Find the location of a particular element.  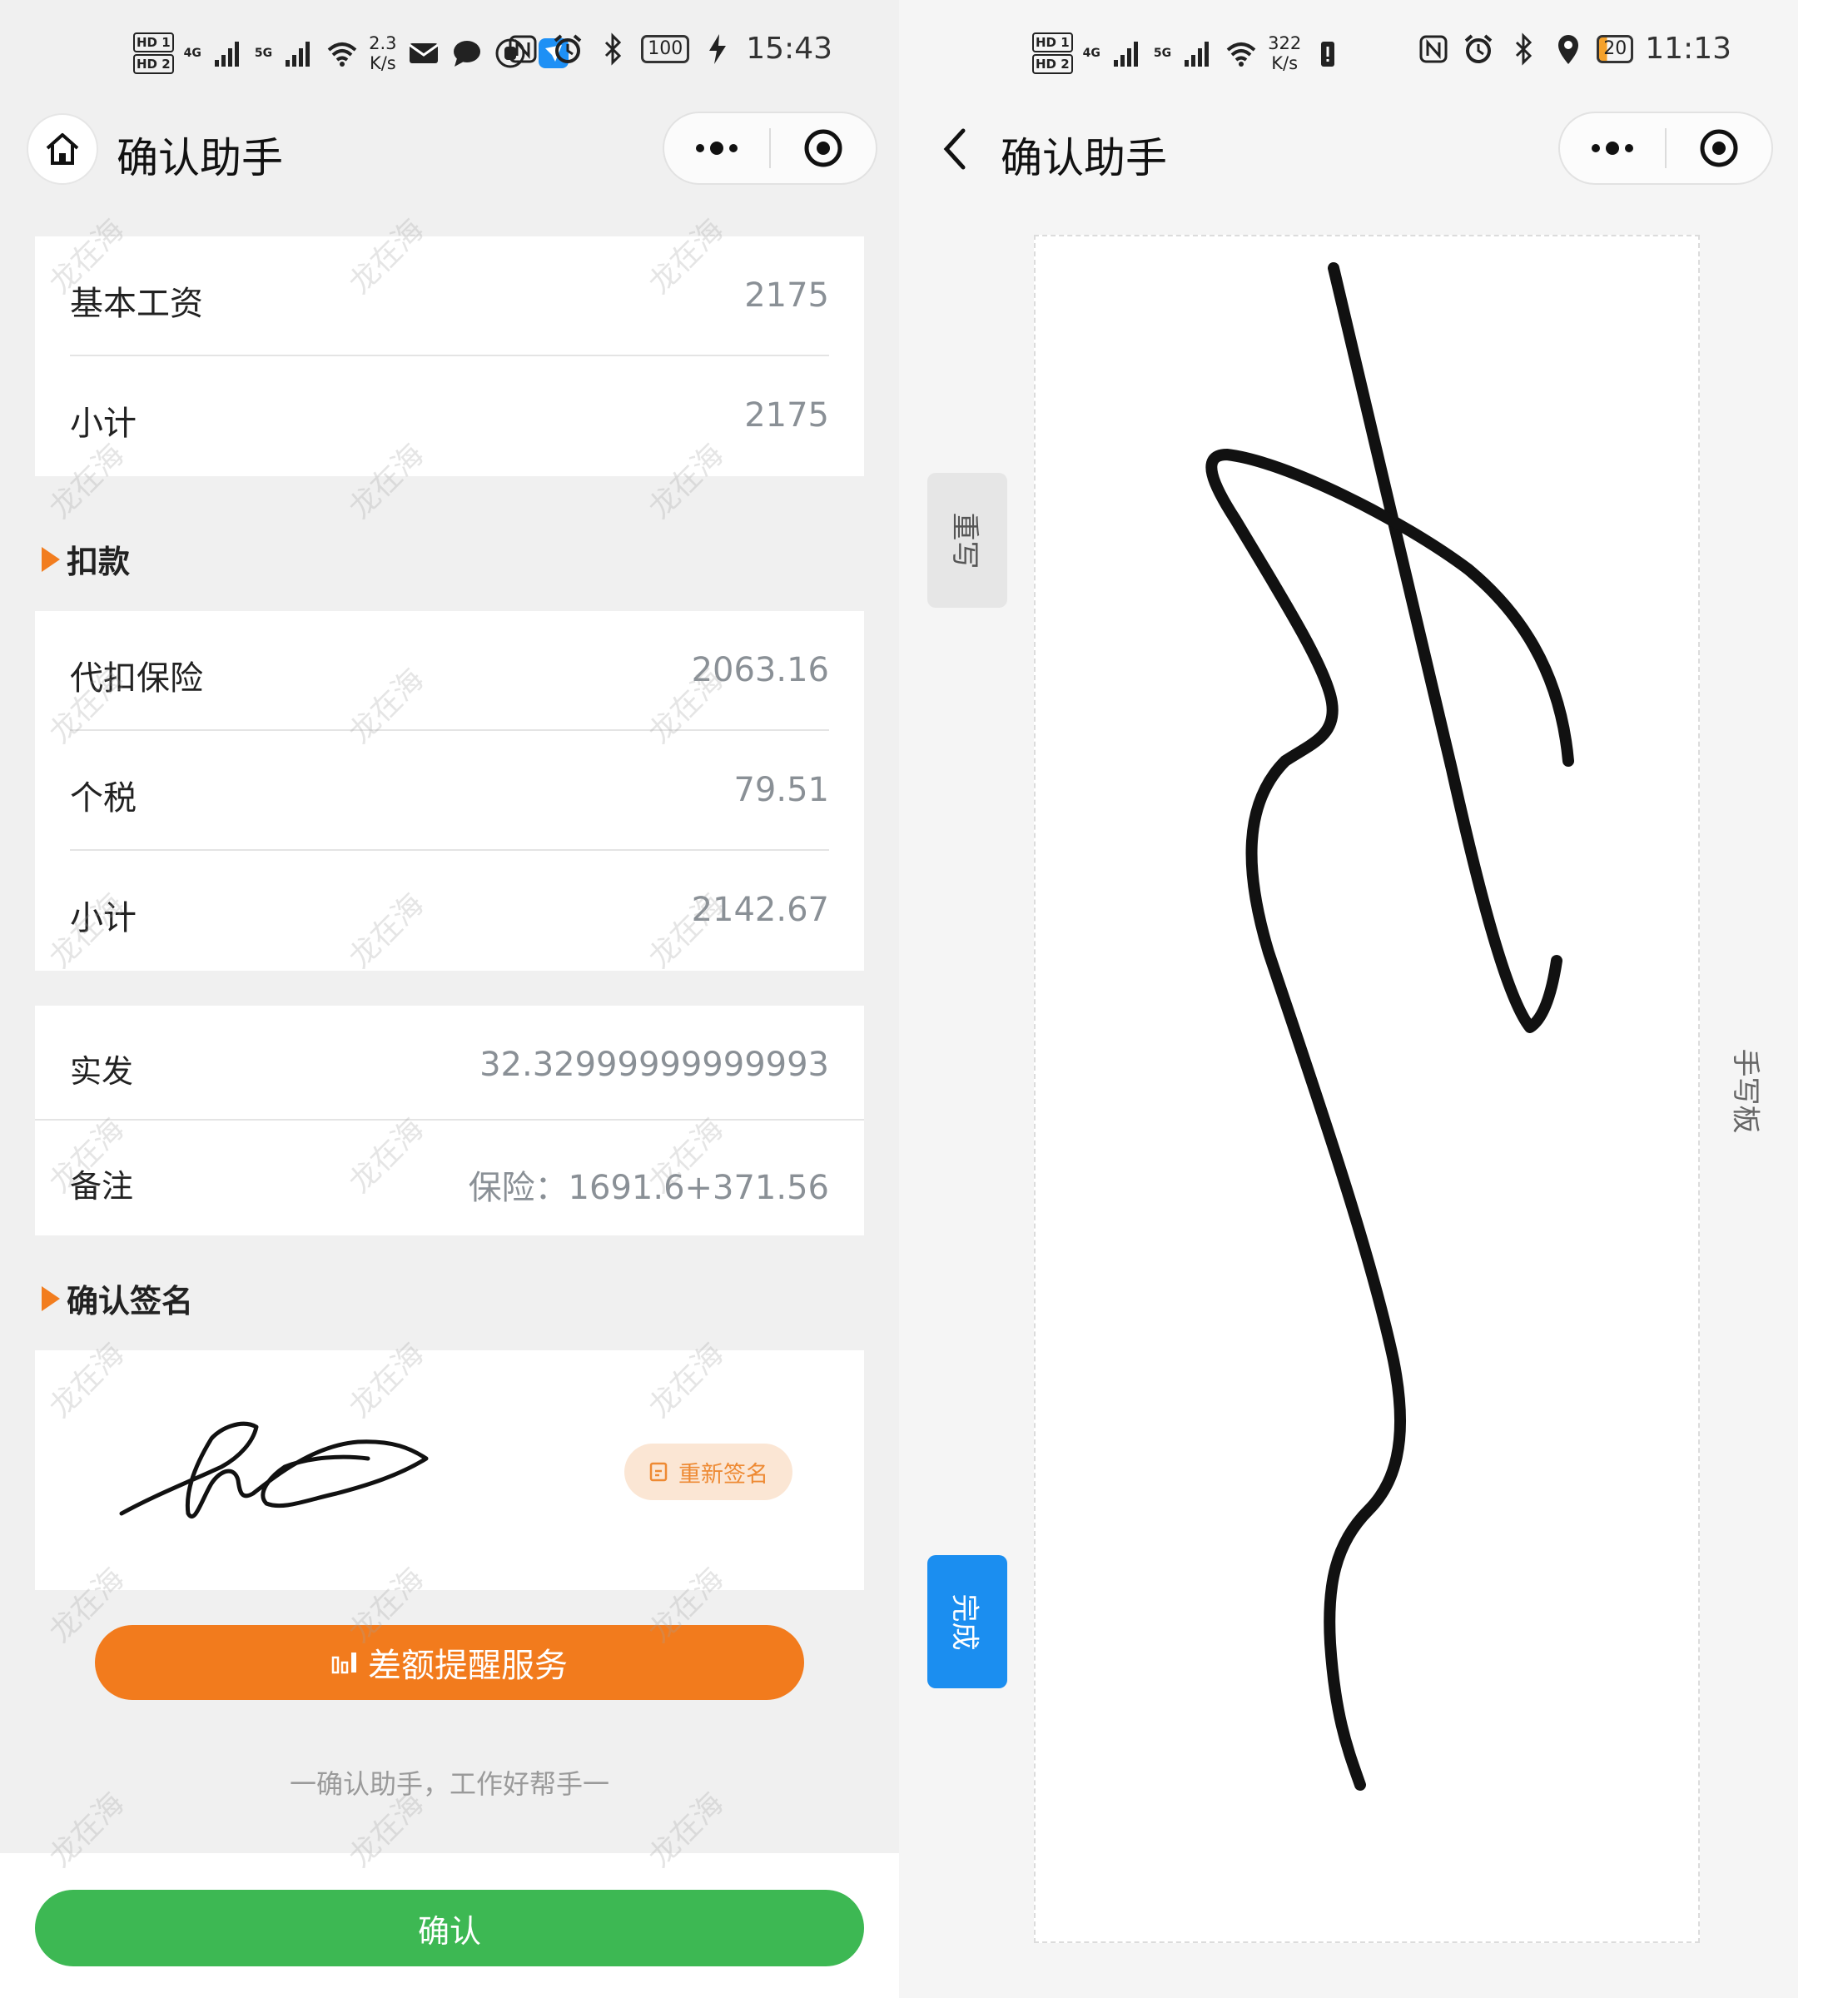

back-button is located at coordinates (954, 149).